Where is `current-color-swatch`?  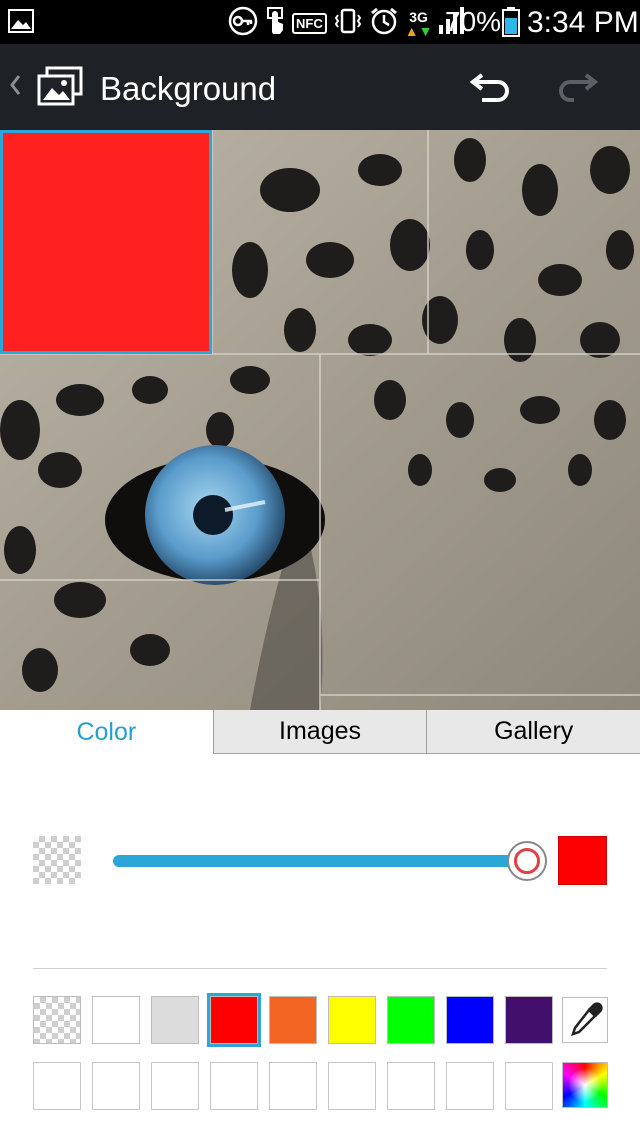 current-color-swatch is located at coordinates (582, 860).